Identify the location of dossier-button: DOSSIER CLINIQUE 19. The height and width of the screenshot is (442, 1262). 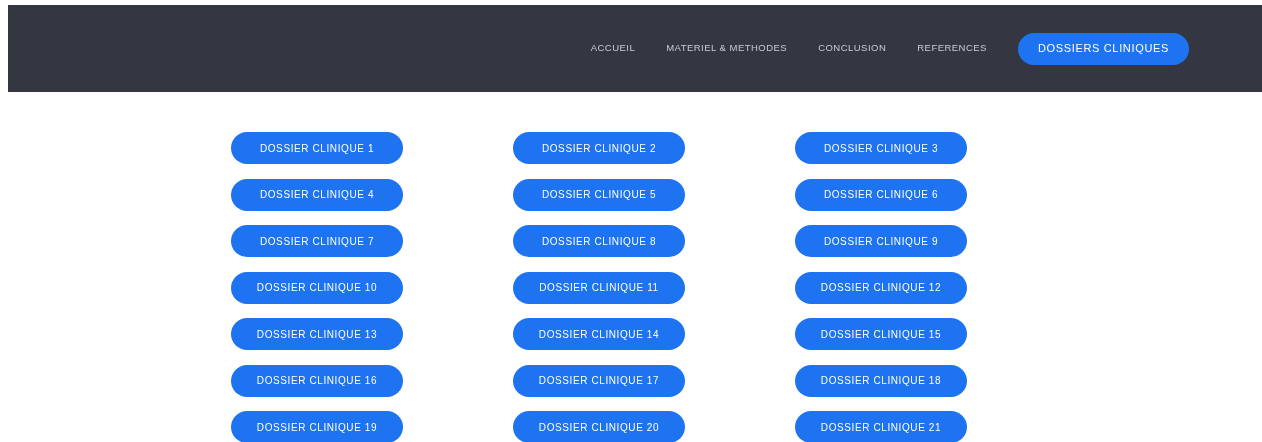
(317, 426).